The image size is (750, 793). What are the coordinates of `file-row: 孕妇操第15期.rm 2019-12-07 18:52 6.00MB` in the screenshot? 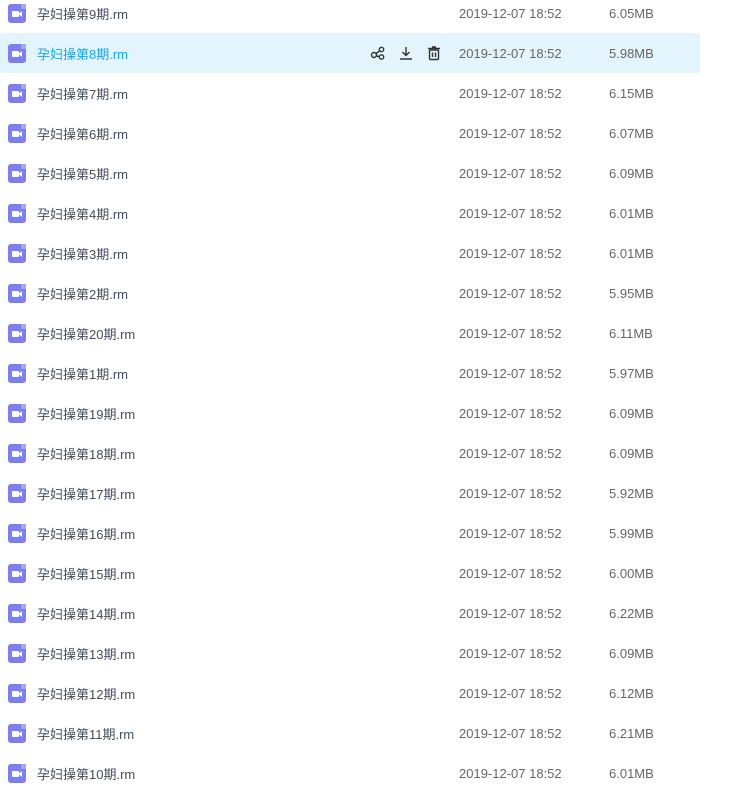 It's located at (350, 573).